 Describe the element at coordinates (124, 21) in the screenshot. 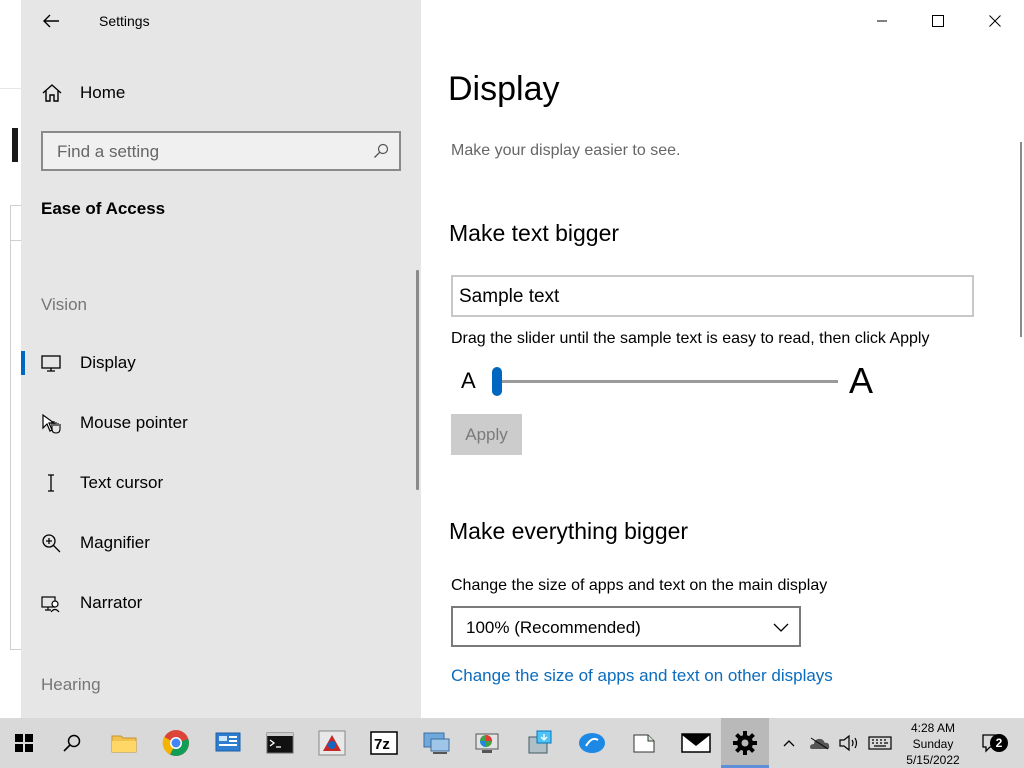

I see `window-title: Settings` at that location.